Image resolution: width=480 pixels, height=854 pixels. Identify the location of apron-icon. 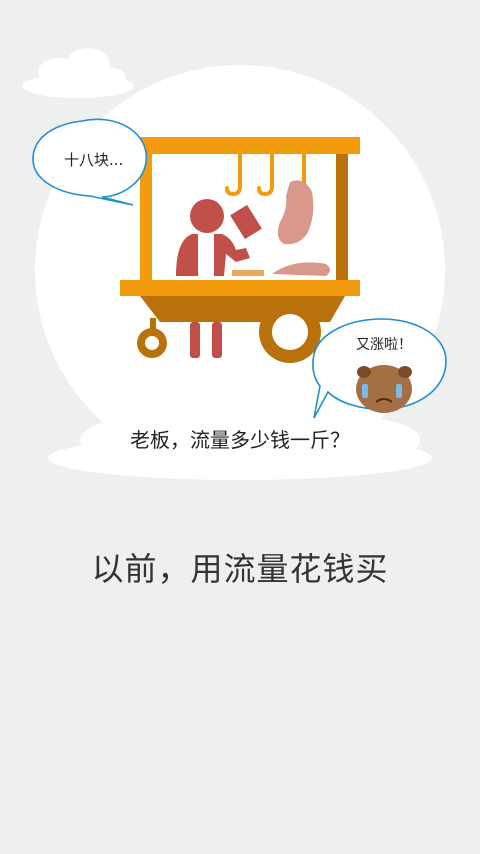
(206, 255).